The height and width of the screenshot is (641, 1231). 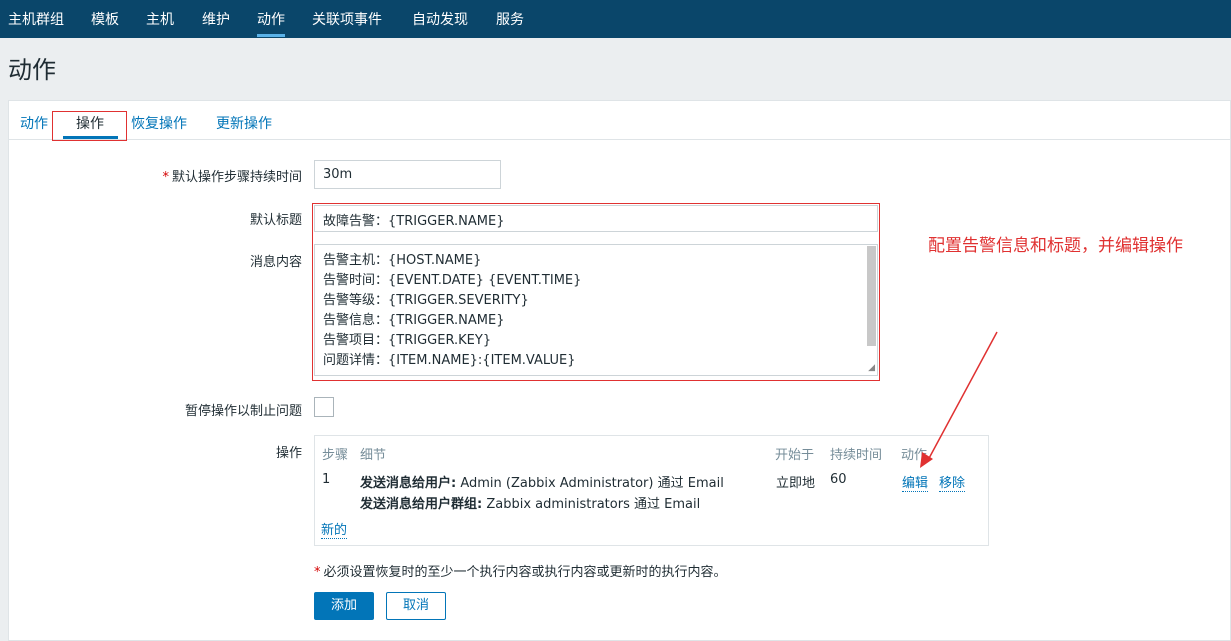 I want to click on column-header-duration: 持续时间, so click(x=856, y=455).